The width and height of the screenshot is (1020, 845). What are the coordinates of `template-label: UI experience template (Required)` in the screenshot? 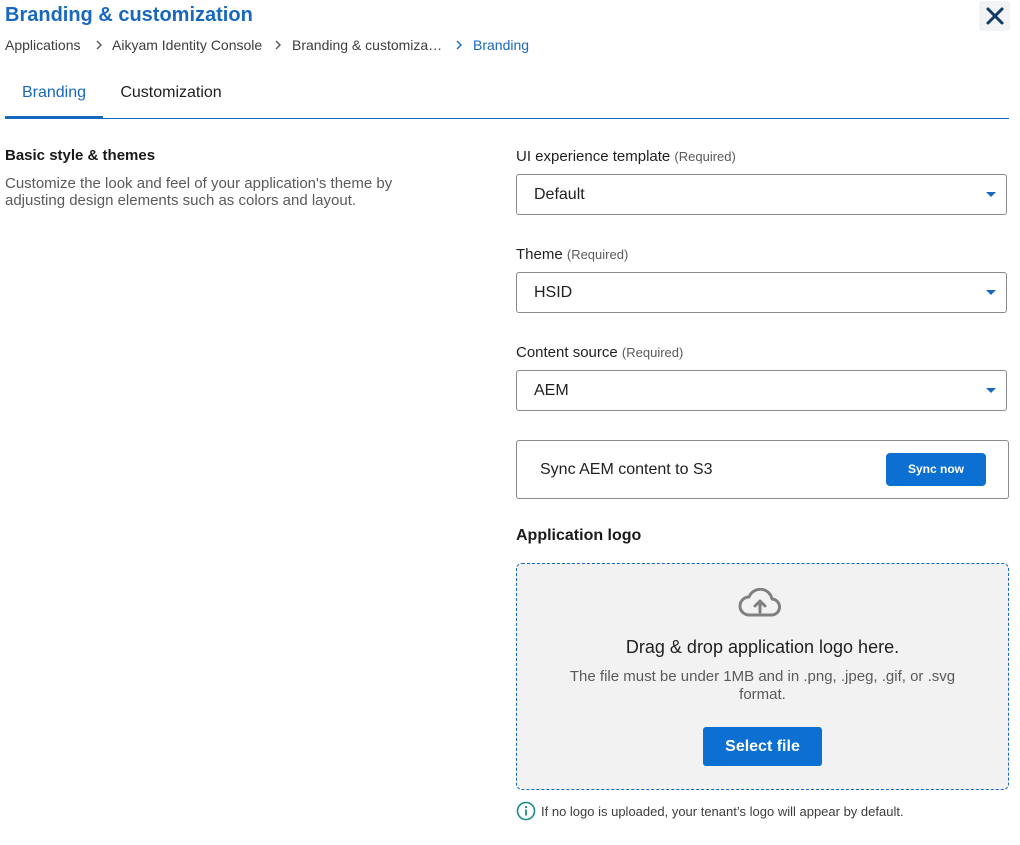 It's located at (626, 156).